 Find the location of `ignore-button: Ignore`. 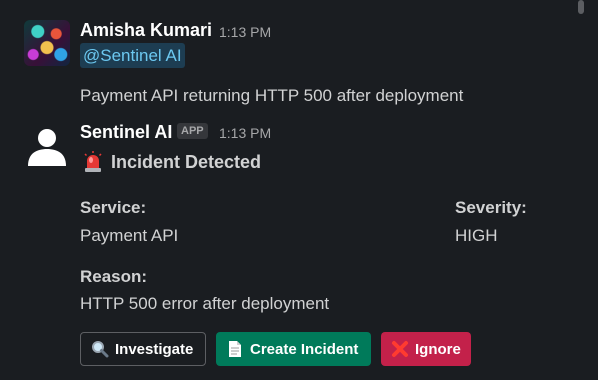

ignore-button: Ignore is located at coordinates (426, 349).